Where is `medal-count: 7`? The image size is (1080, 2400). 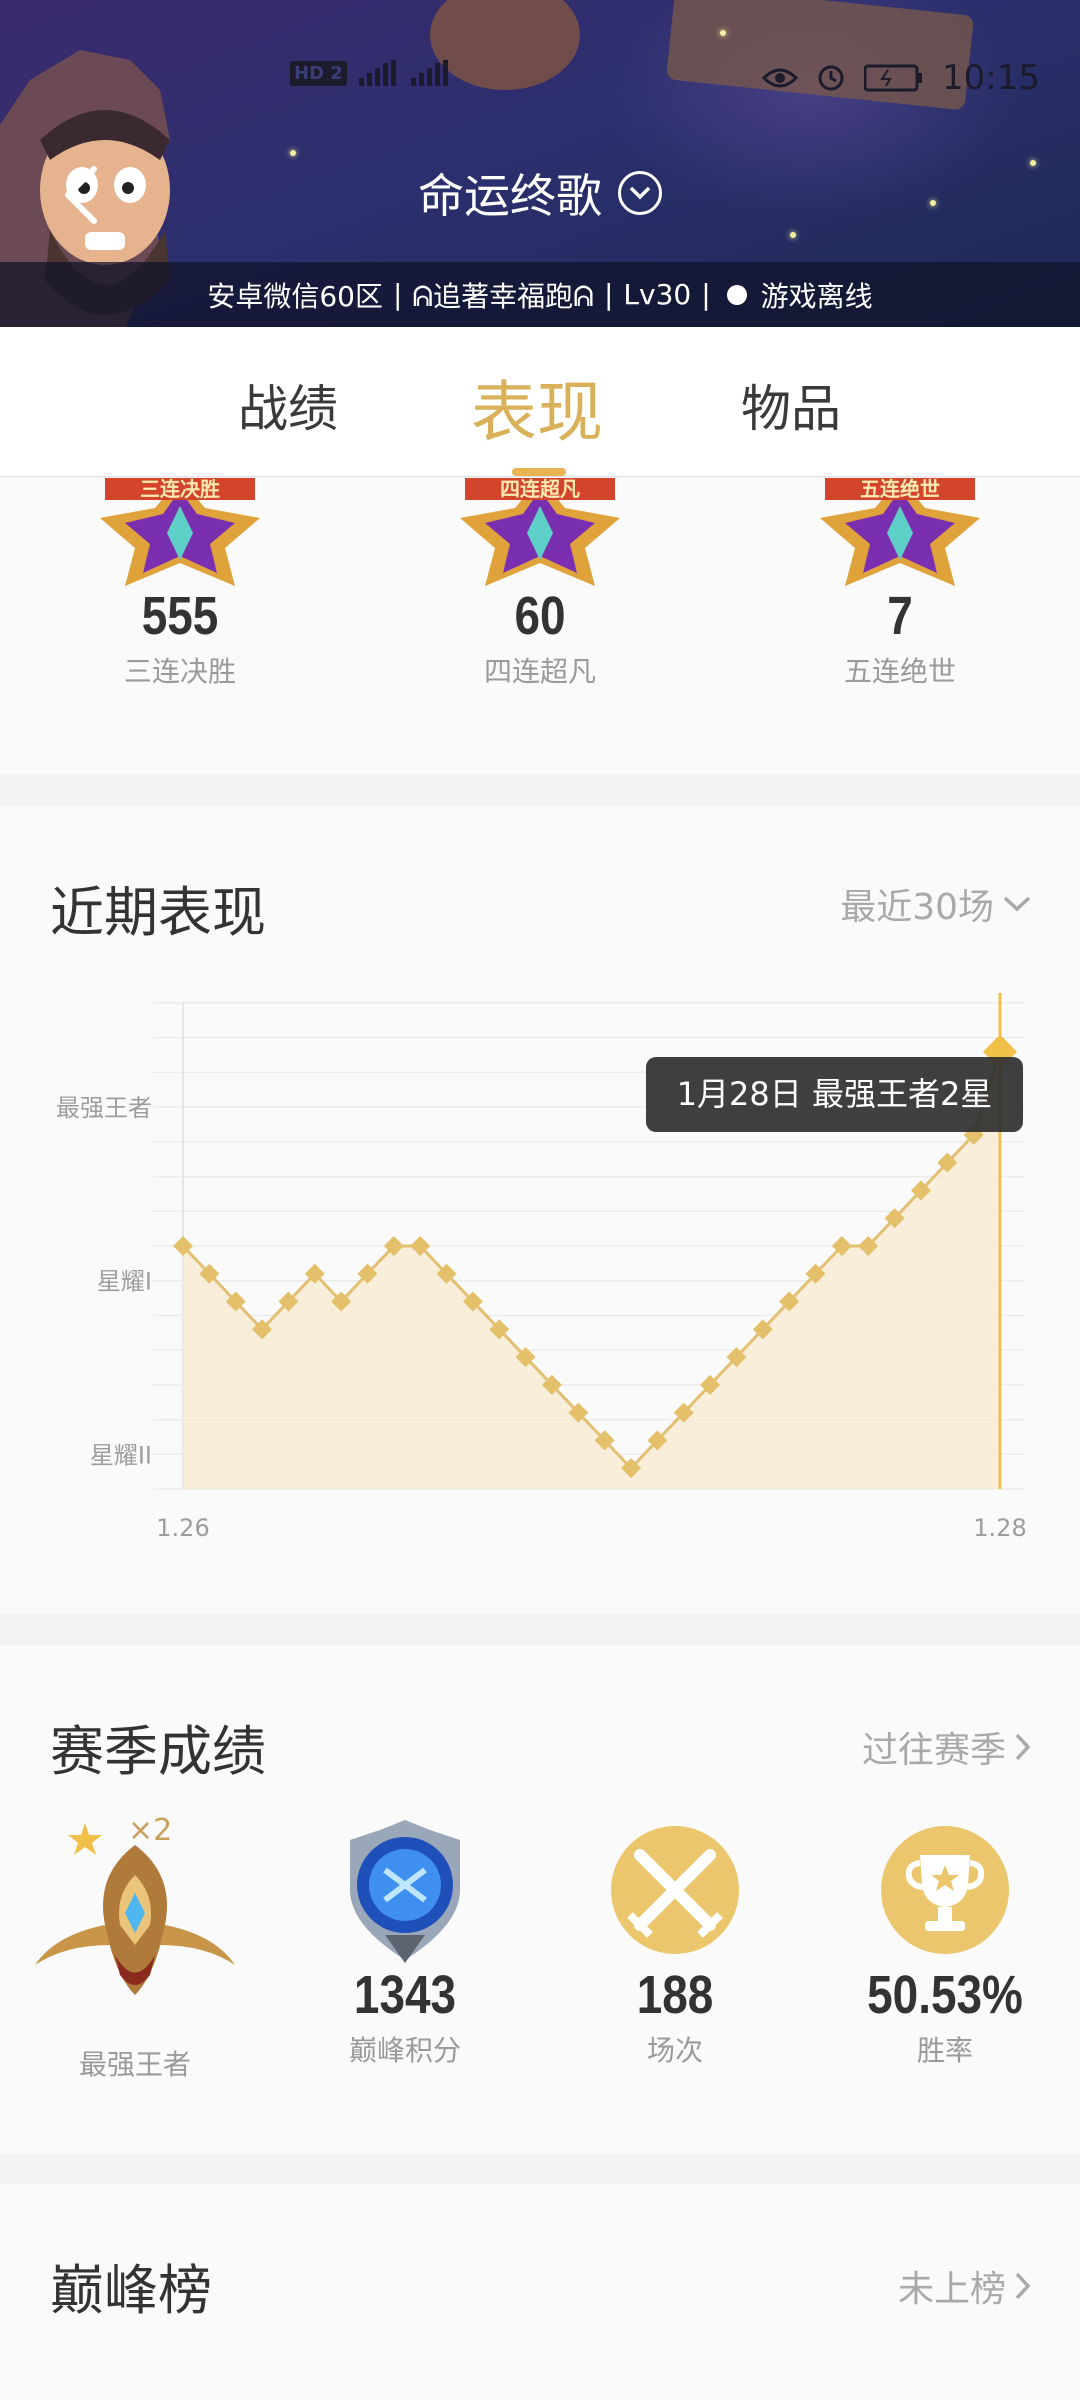 medal-count: 7 is located at coordinates (900, 616).